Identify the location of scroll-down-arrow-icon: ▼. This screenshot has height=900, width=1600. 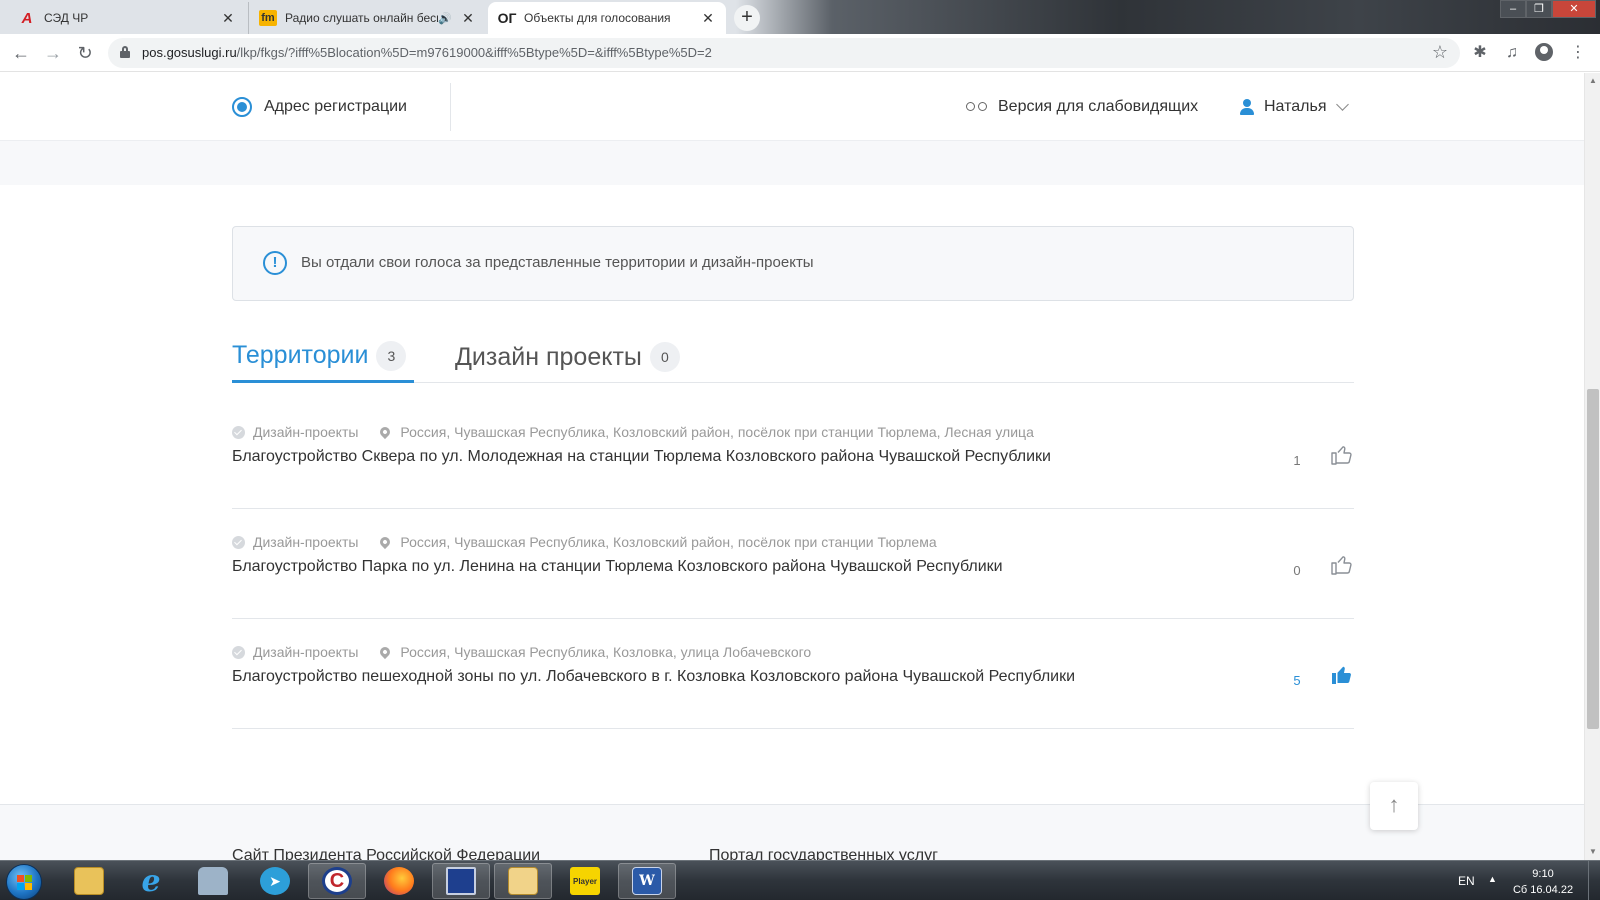
(1592, 852).